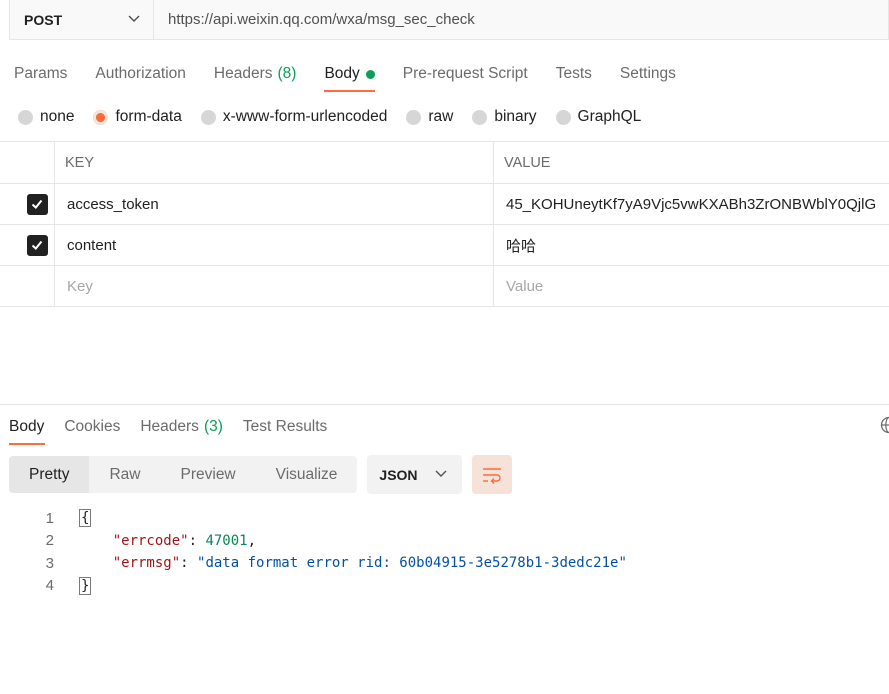 This screenshot has width=889, height=694. I want to click on tab-pre-request-script: Pre-request Script, so click(465, 74).